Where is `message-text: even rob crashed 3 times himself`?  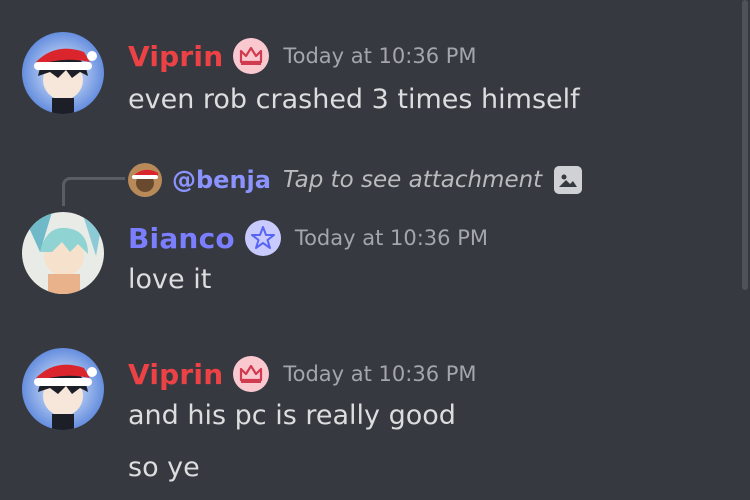
message-text: even rob crashed 3 times himself is located at coordinates (354, 99).